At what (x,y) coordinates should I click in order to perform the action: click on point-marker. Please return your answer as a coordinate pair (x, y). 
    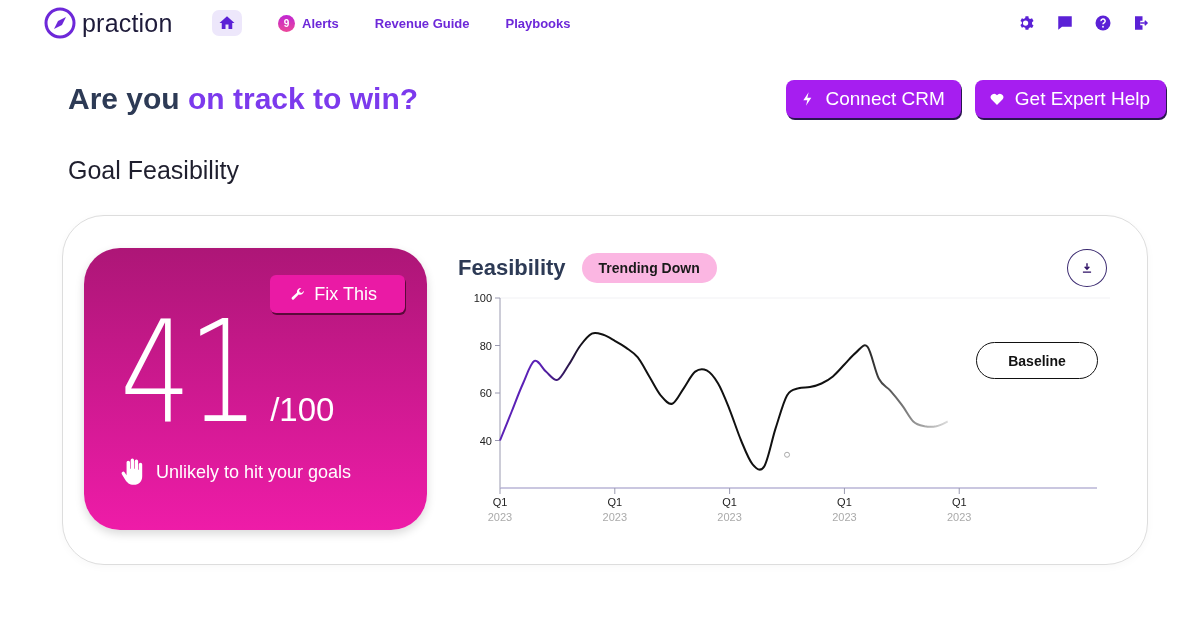
    Looking at the image, I should click on (787, 454).